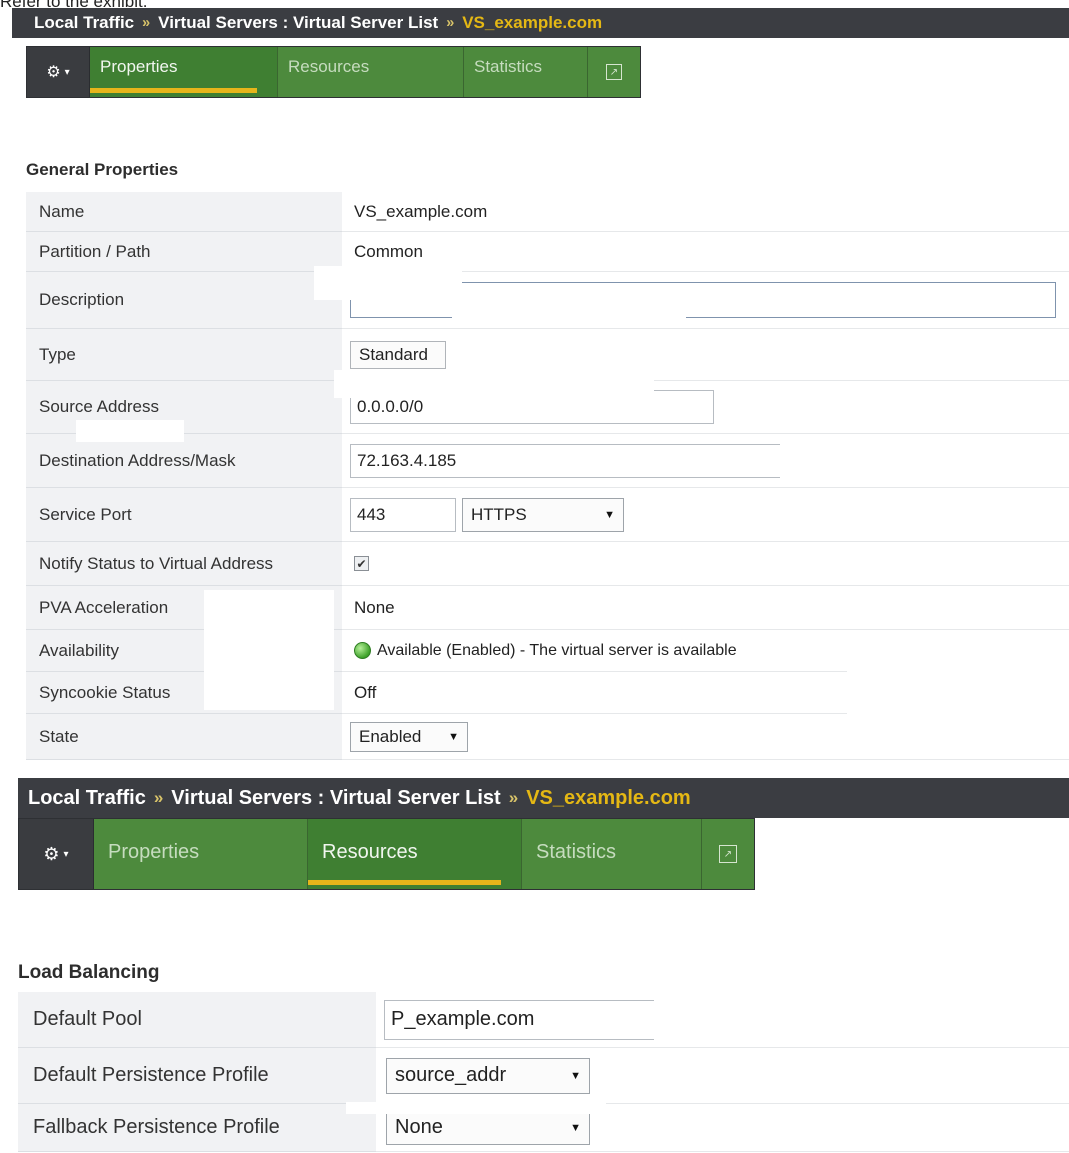 The height and width of the screenshot is (1153, 1069). Describe the element at coordinates (184, 252) in the screenshot. I see `label-partition: Partition / Path` at that location.